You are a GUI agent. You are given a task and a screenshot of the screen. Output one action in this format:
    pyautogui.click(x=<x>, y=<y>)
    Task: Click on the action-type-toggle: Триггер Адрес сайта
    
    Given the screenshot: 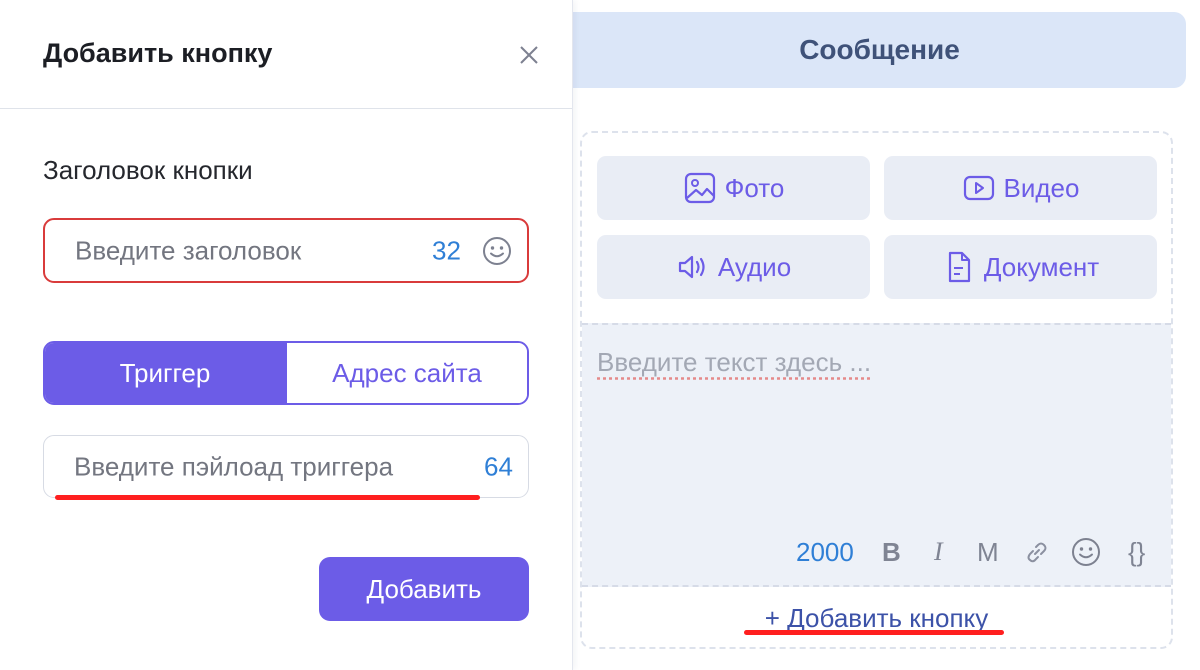 What is the action you would take?
    pyautogui.click(x=286, y=373)
    